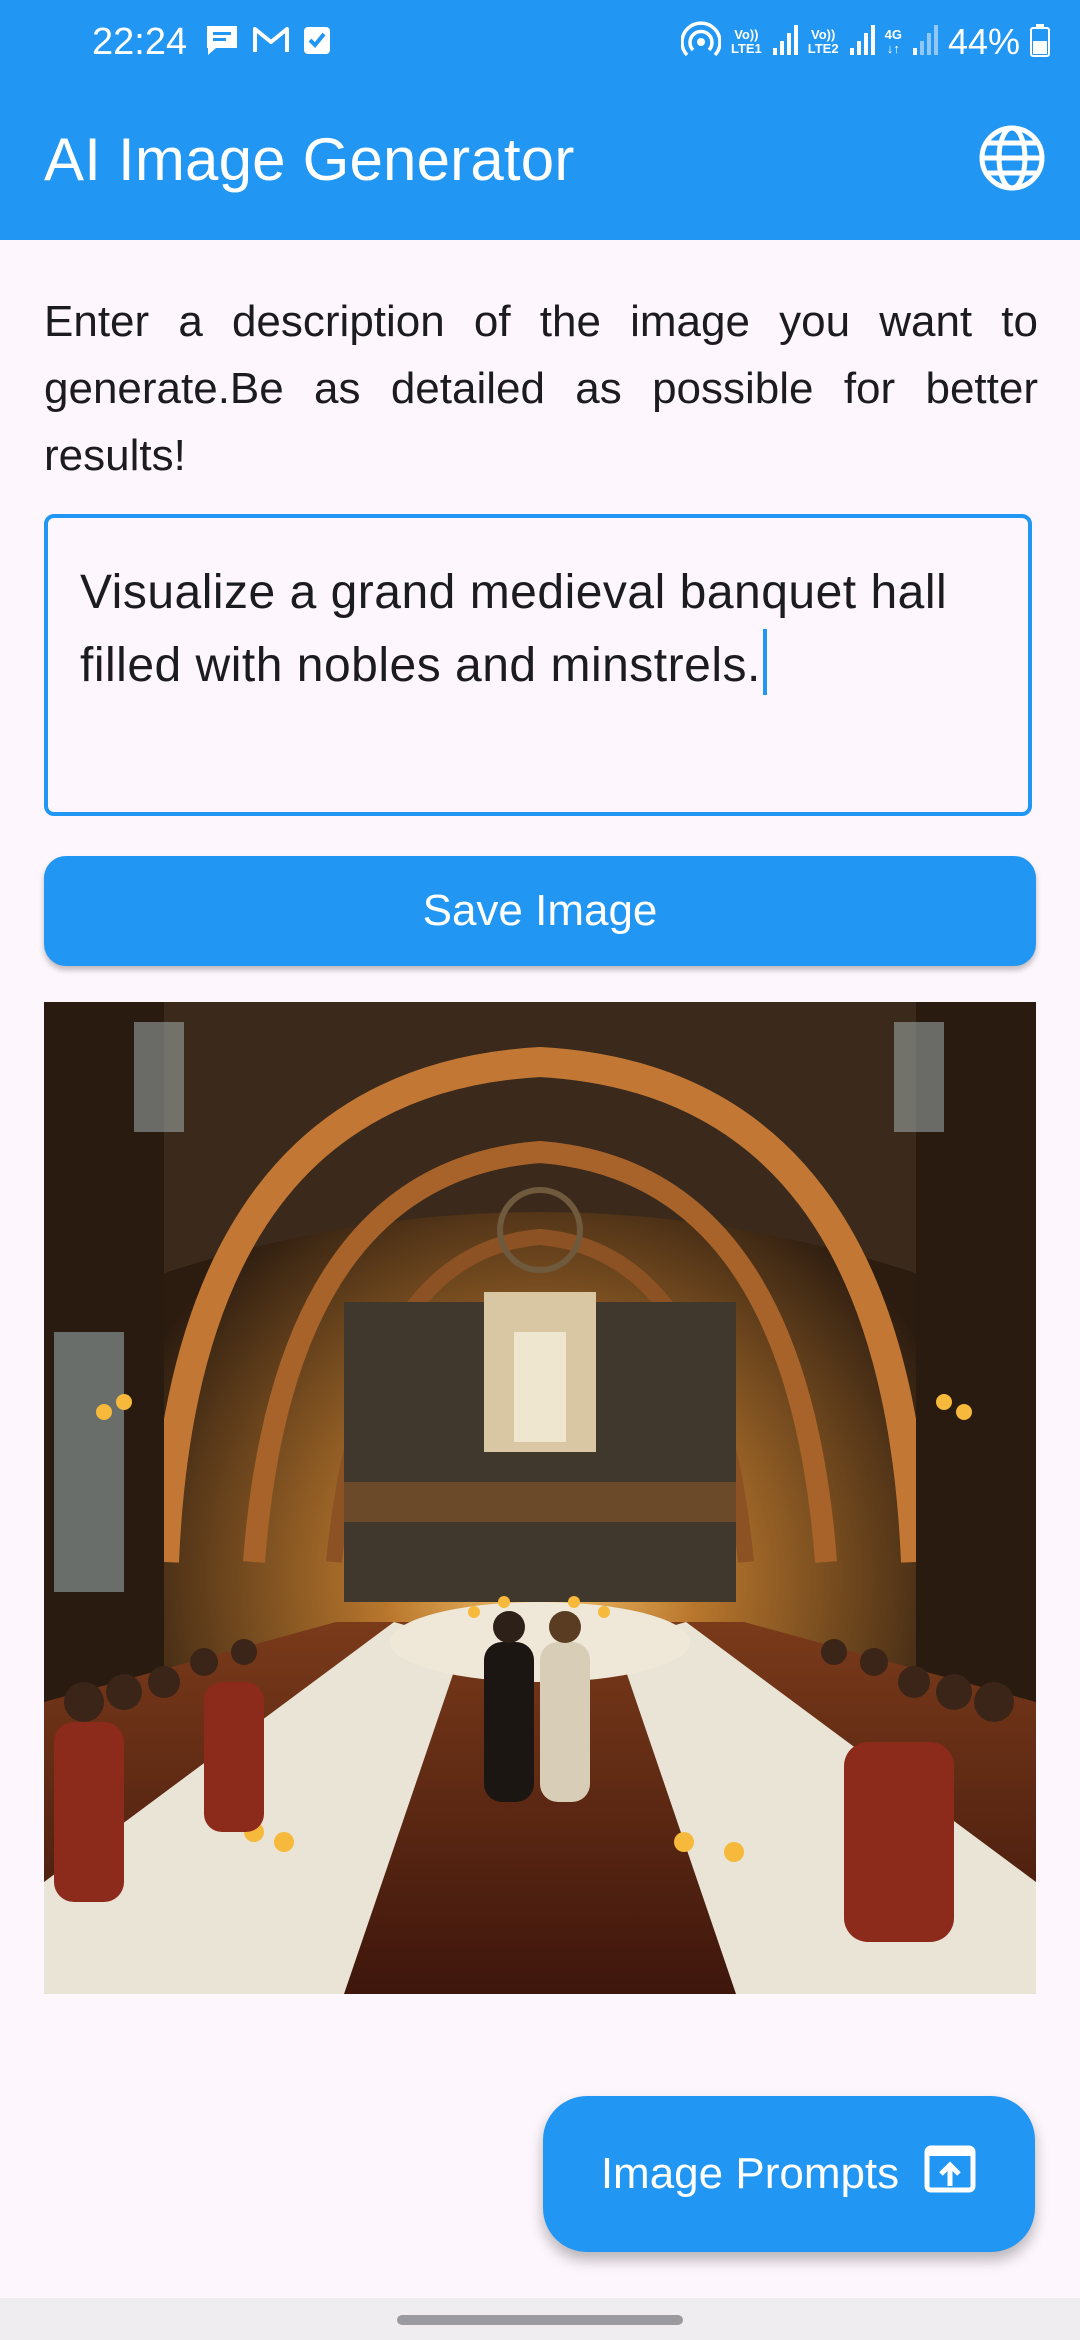  Describe the element at coordinates (746, 41) in the screenshot. I see `volte-lte1-icon: Vo)) LTE1` at that location.